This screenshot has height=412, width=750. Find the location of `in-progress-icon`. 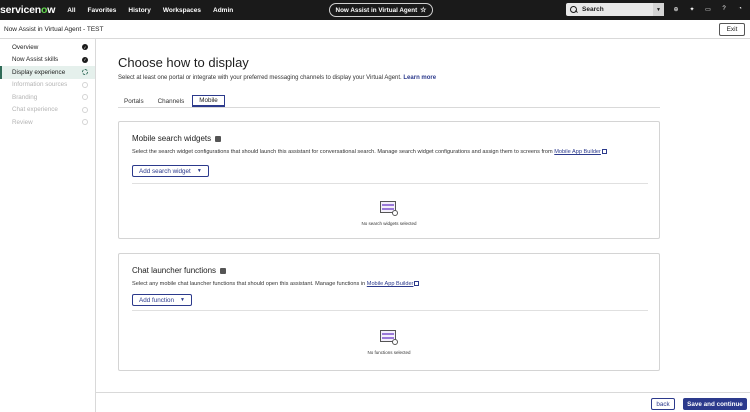

in-progress-icon is located at coordinates (85, 72).